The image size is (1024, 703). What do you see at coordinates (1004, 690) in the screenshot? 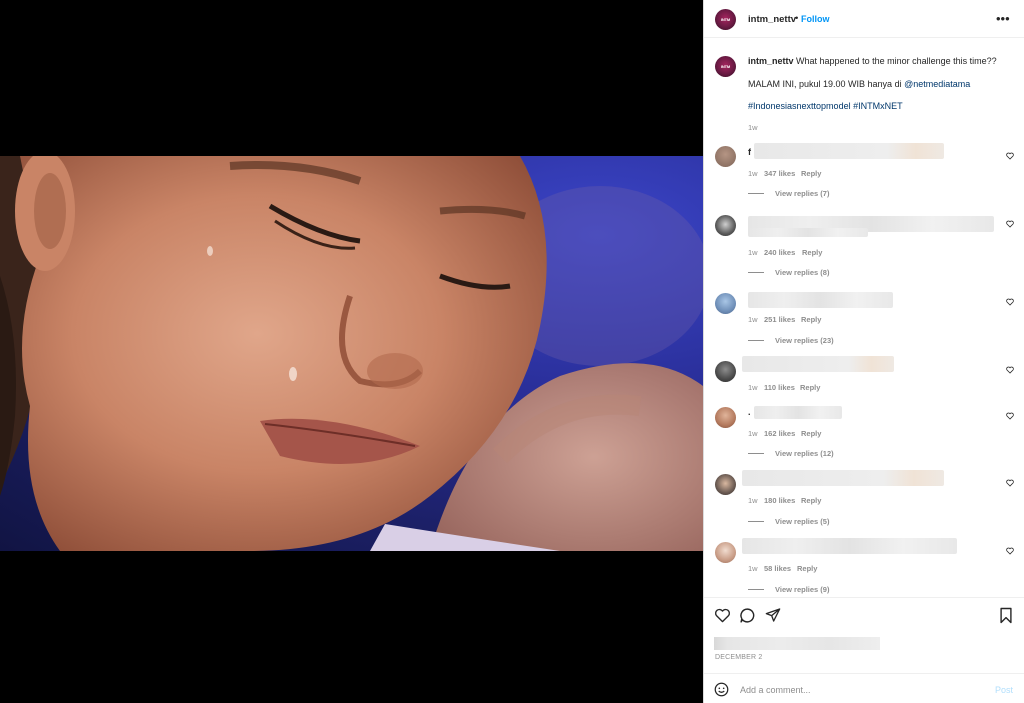
I see `post-comment-button: Post` at bounding box center [1004, 690].